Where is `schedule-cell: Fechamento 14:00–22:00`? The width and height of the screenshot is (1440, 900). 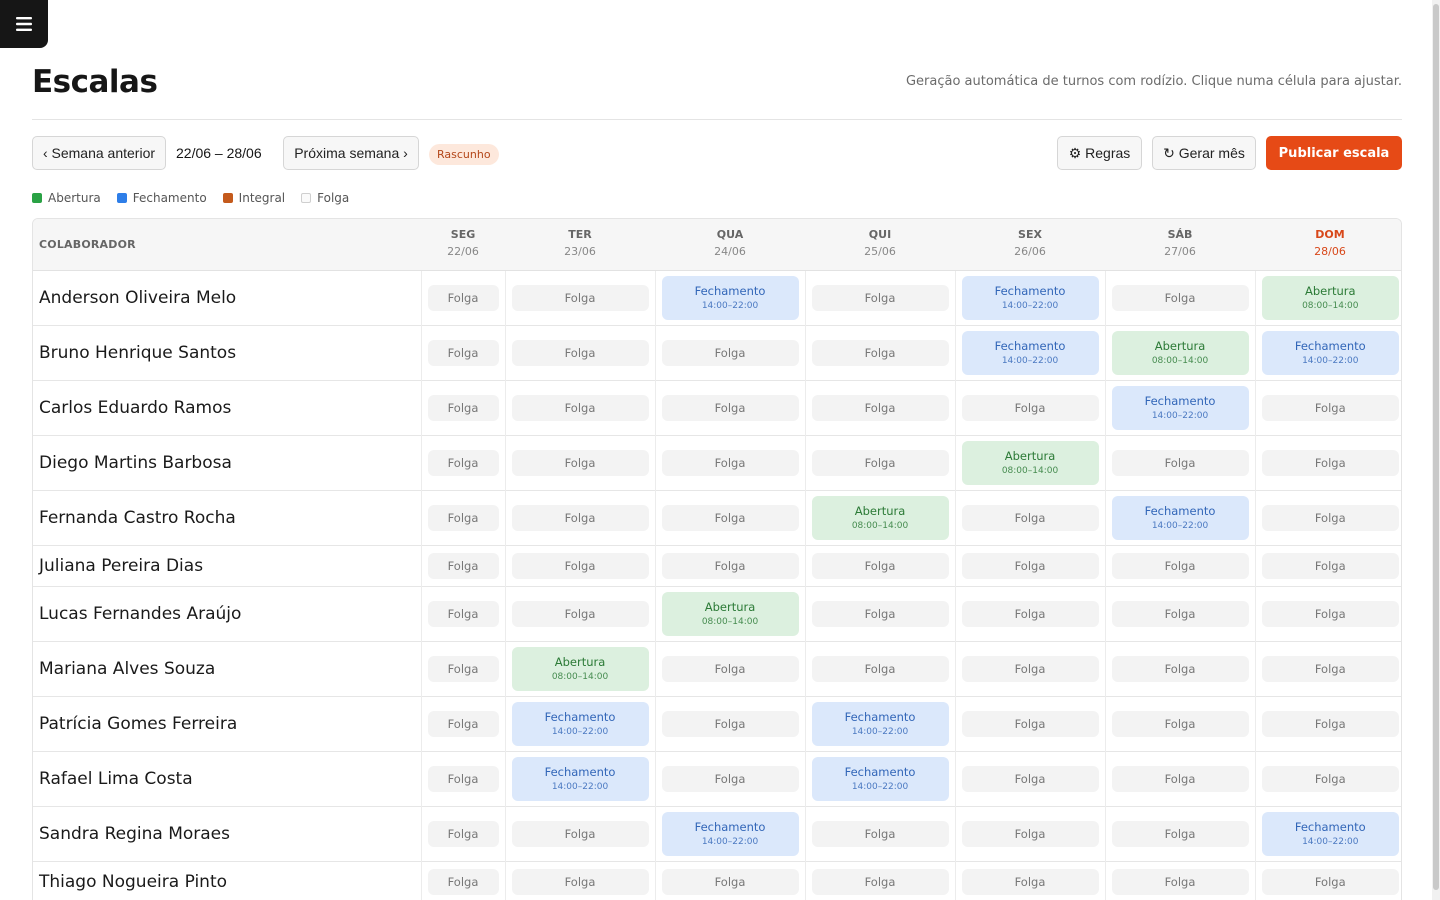
schedule-cell: Fechamento 14:00–22:00 is located at coordinates (1179, 407).